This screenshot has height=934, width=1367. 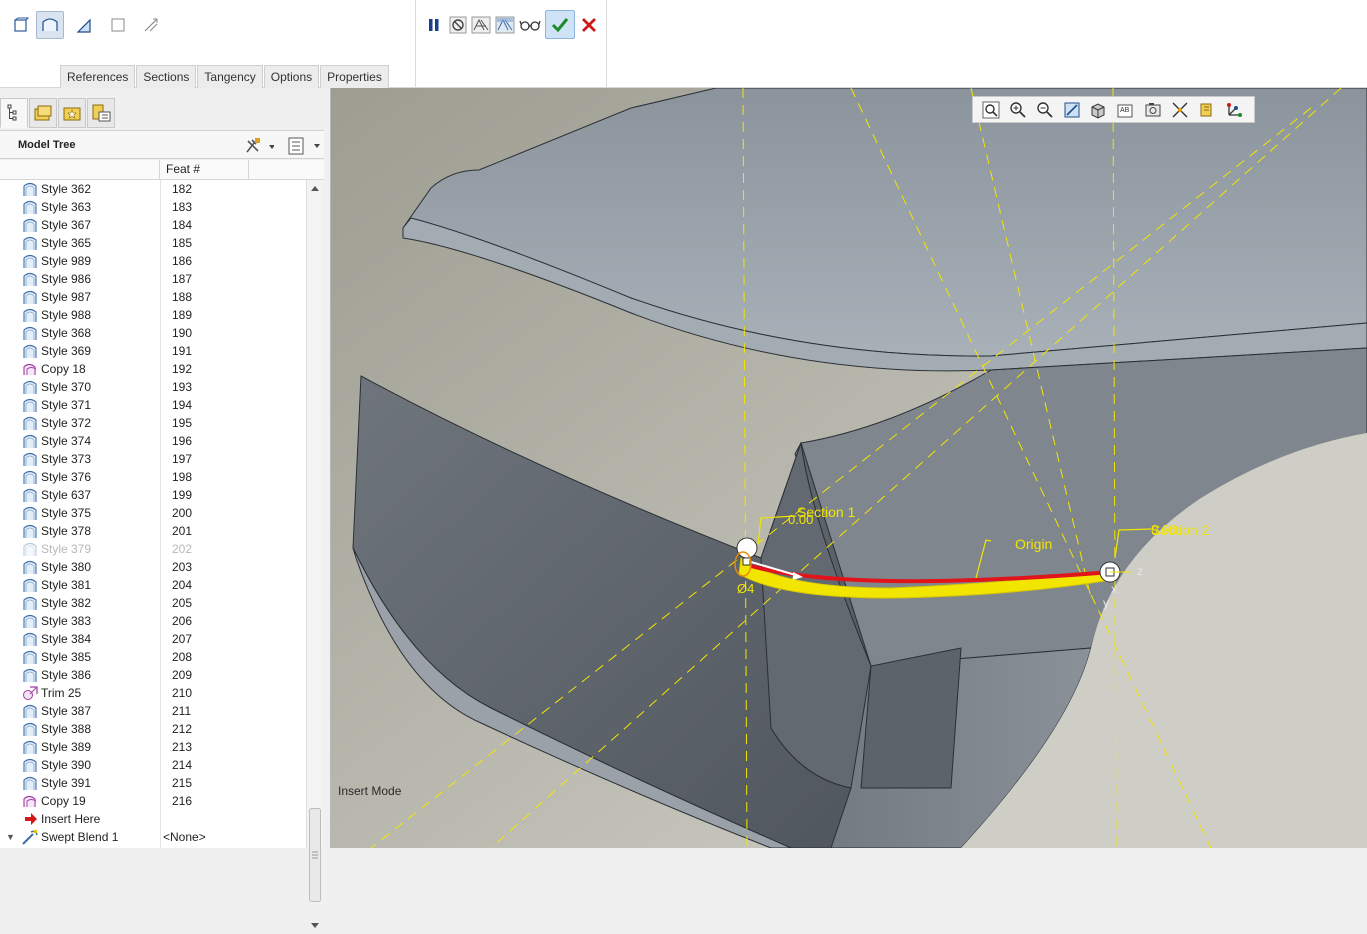 I want to click on tree-row: Style 375 200, so click(x=153, y=513).